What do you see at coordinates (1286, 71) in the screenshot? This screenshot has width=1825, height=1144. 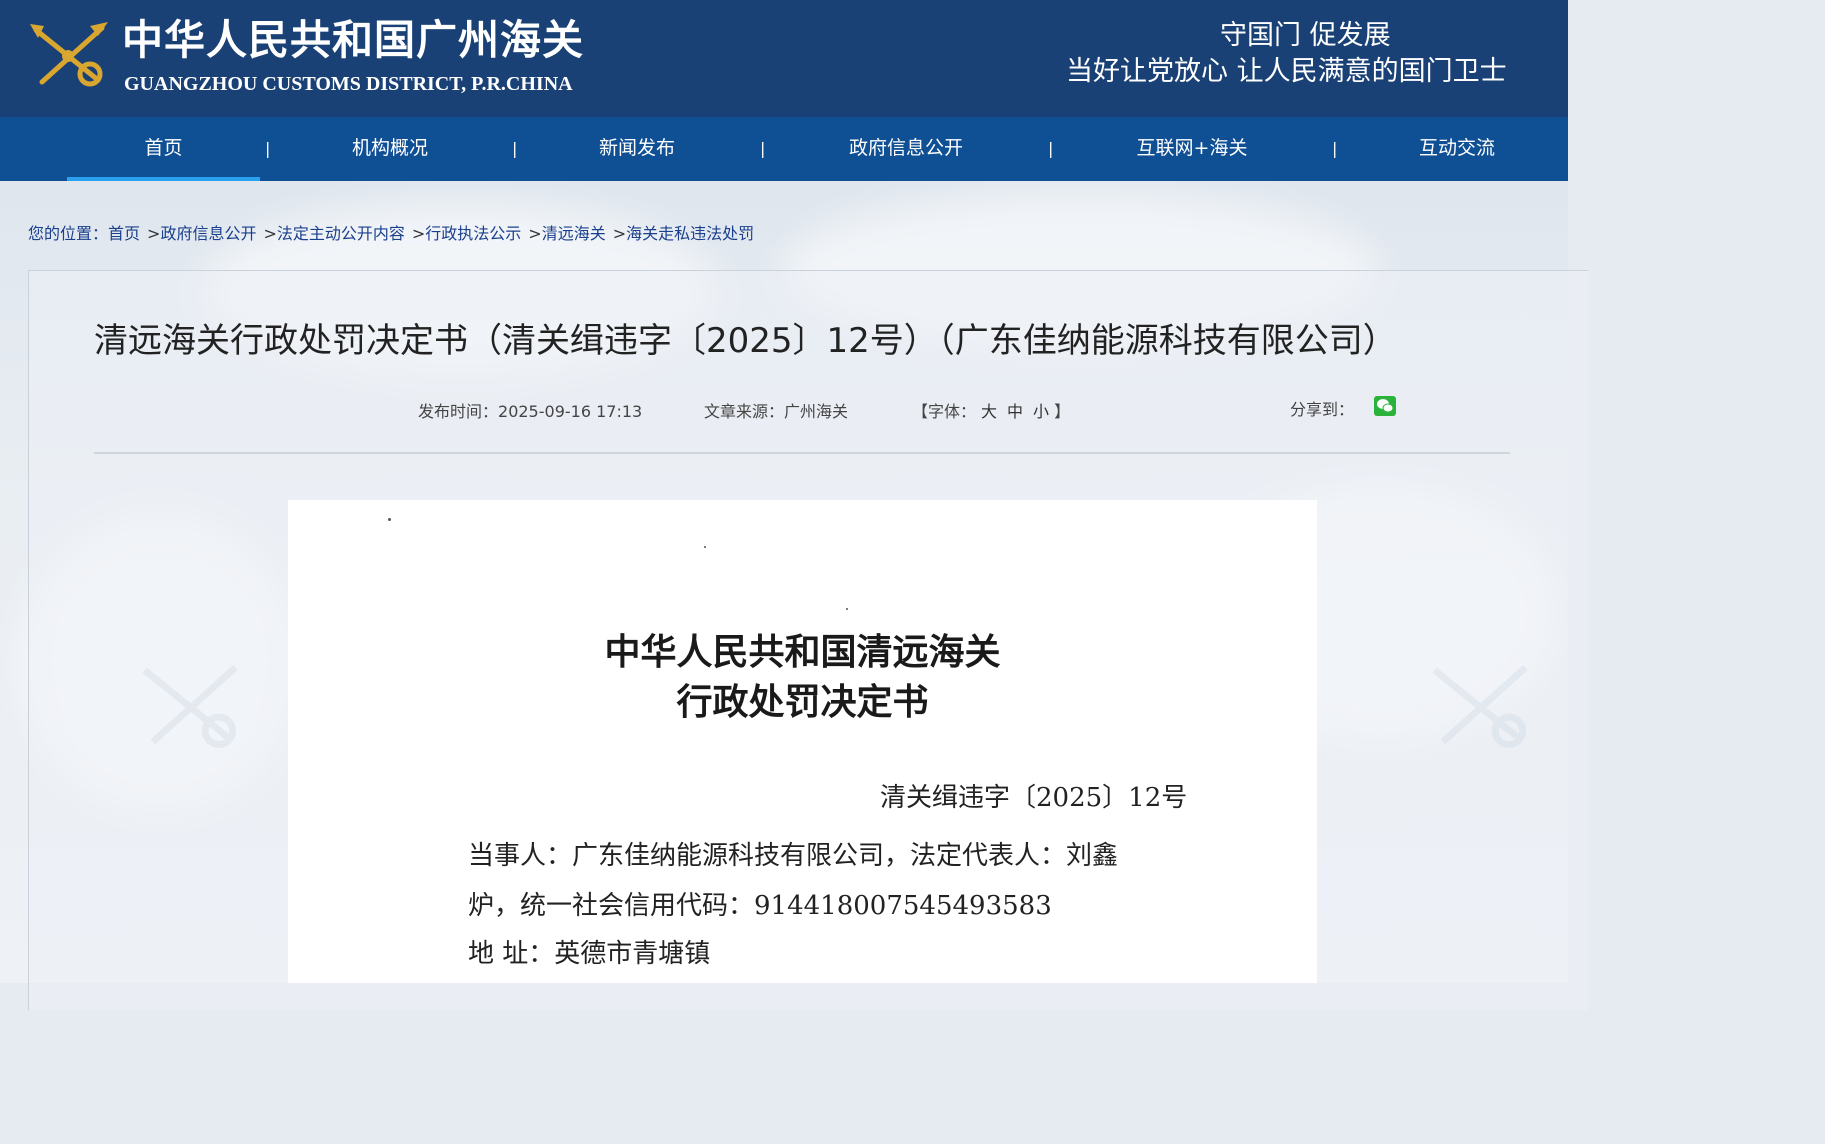 I see `slogan-line-2: 当好让党放心 让人民满意的国门卫士` at bounding box center [1286, 71].